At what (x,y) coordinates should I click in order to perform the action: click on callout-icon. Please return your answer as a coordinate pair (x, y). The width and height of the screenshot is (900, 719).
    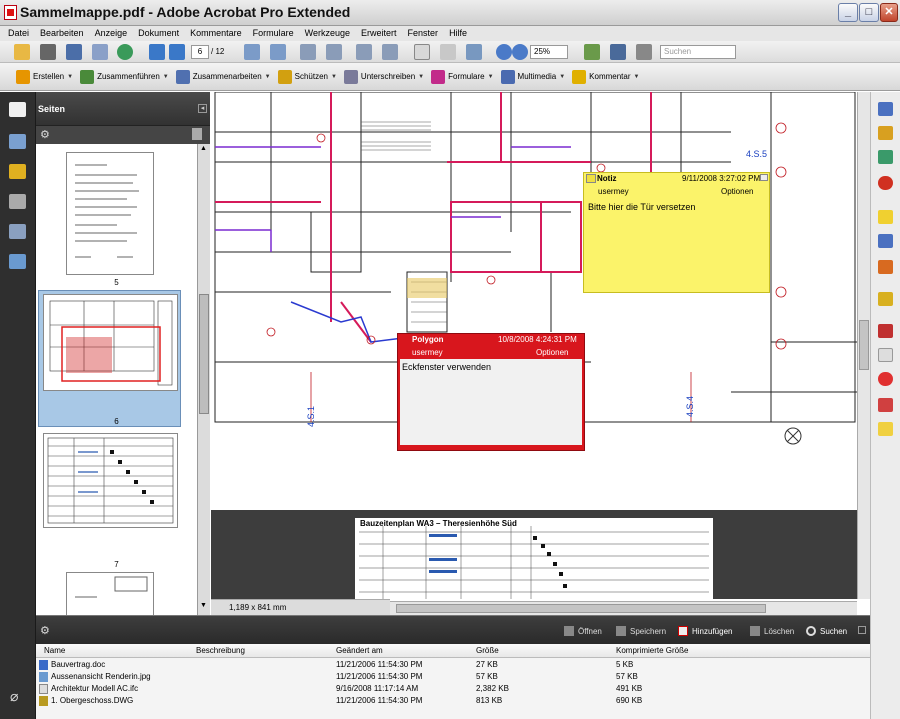
    Looking at the image, I should click on (885, 429).